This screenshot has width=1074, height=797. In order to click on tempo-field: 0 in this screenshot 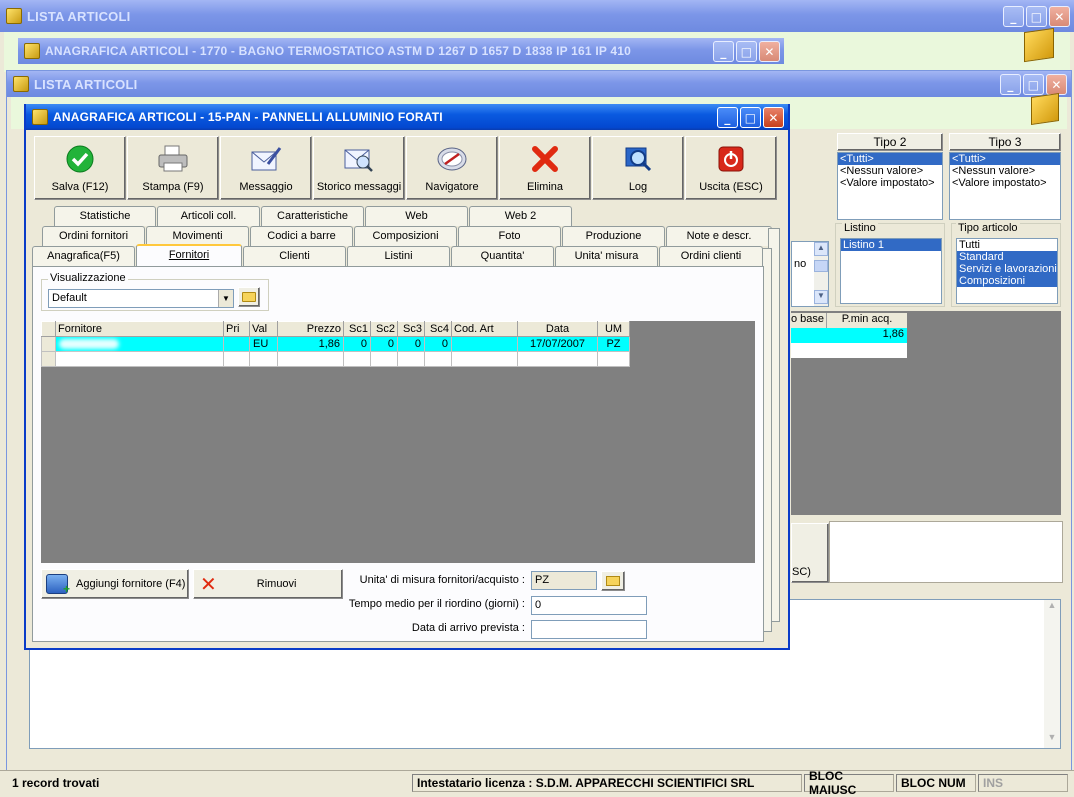, I will do `click(589, 605)`.